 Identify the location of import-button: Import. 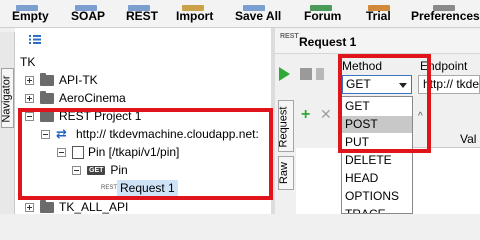
(194, 14).